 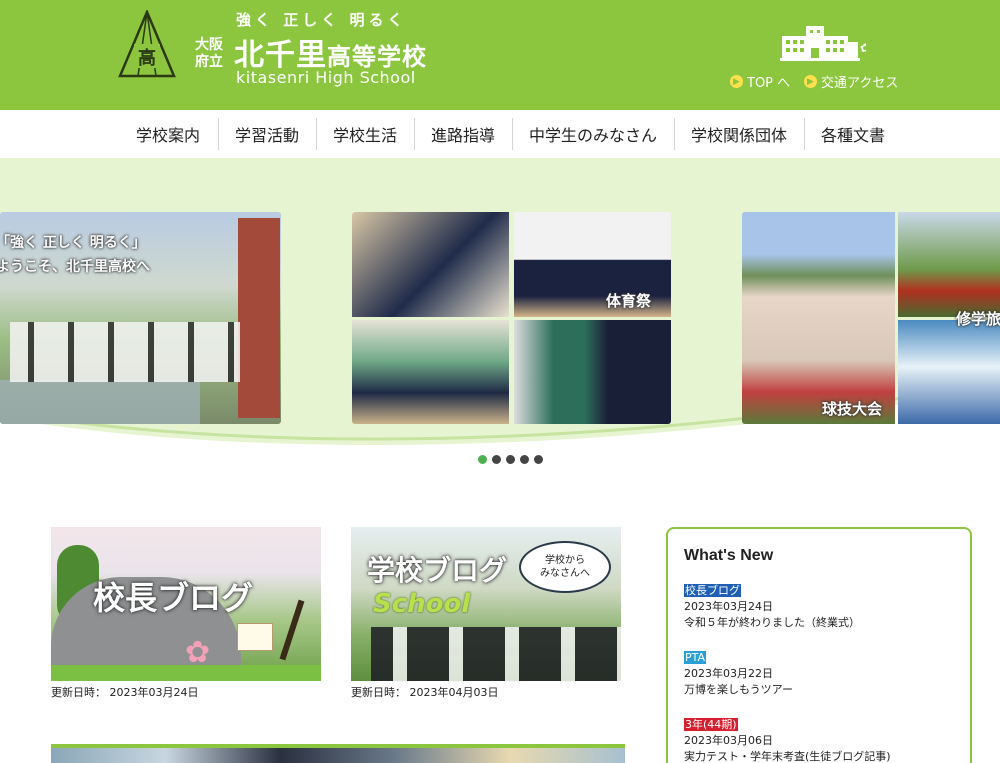 What do you see at coordinates (860, 83) in the screenshot?
I see `access-link-label: 交通アクセス` at bounding box center [860, 83].